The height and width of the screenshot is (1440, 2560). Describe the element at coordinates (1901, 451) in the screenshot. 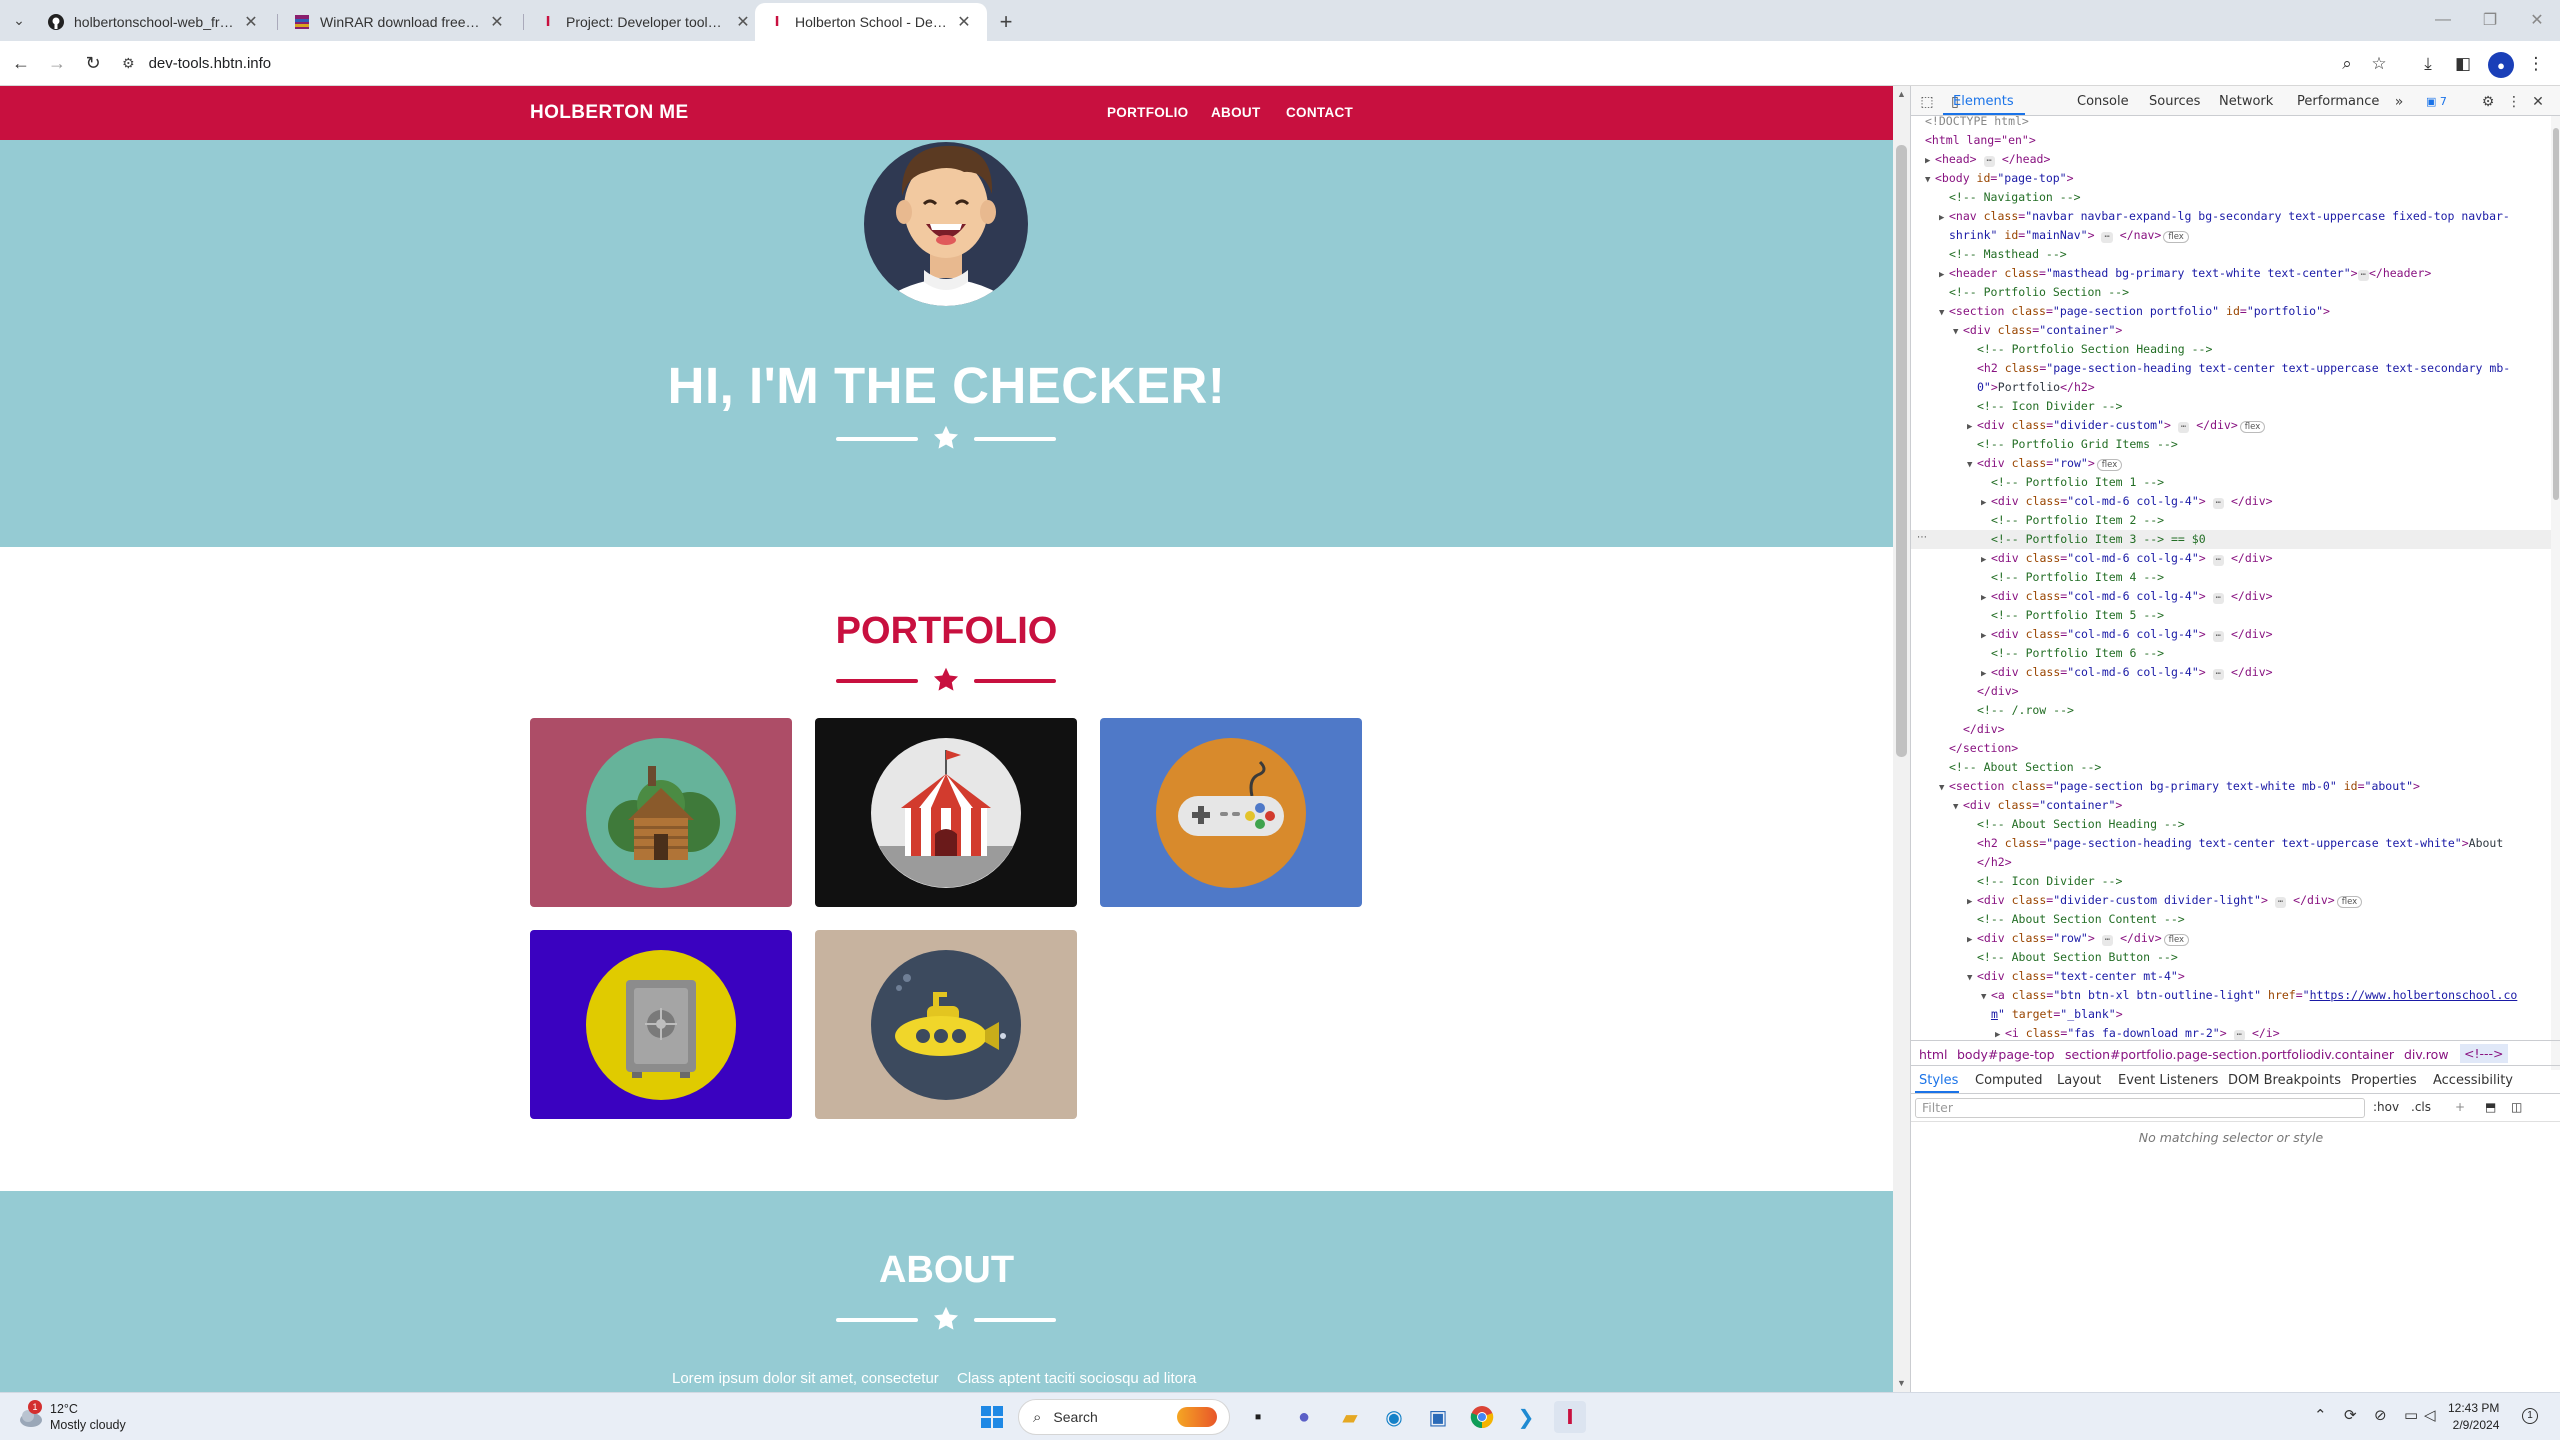

I see `scrollbar-thumb` at that location.